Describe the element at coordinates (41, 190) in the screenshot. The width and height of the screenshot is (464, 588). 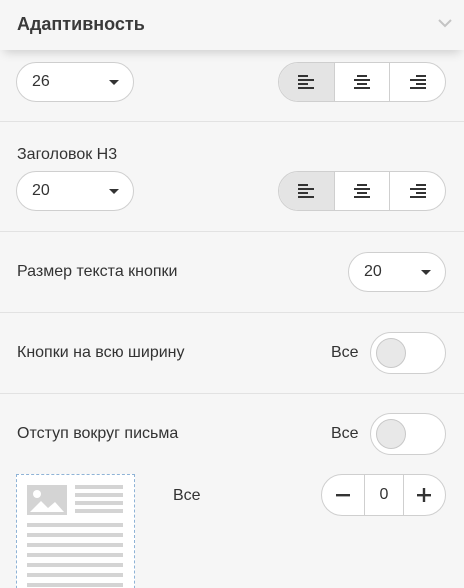
I see `heading-h3-size-value: 20` at that location.